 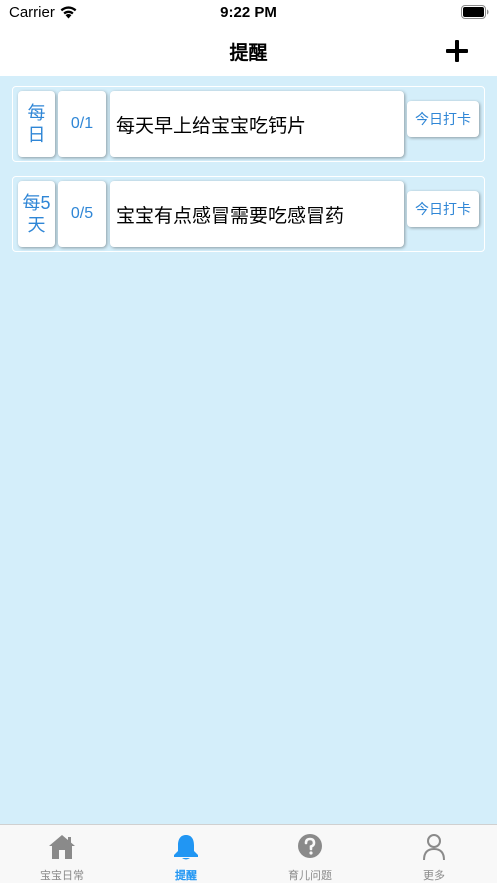 What do you see at coordinates (310, 846) in the screenshot?
I see `question-icon` at bounding box center [310, 846].